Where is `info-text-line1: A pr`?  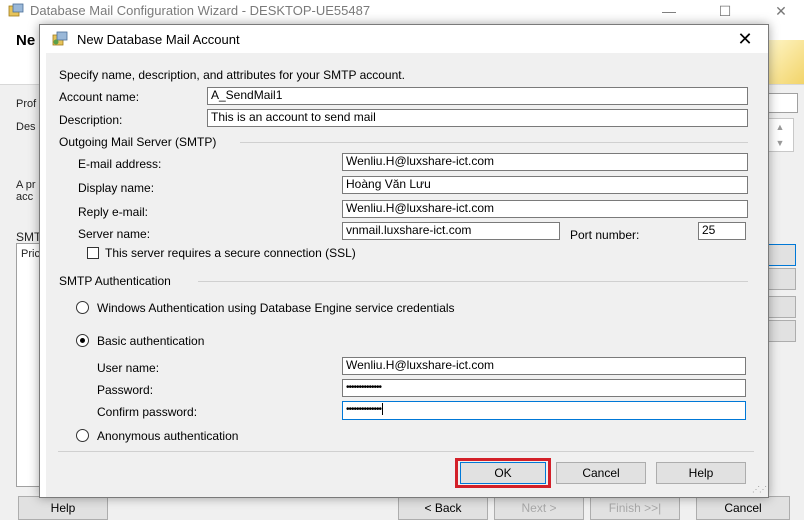
info-text-line1: A pr is located at coordinates (26, 185).